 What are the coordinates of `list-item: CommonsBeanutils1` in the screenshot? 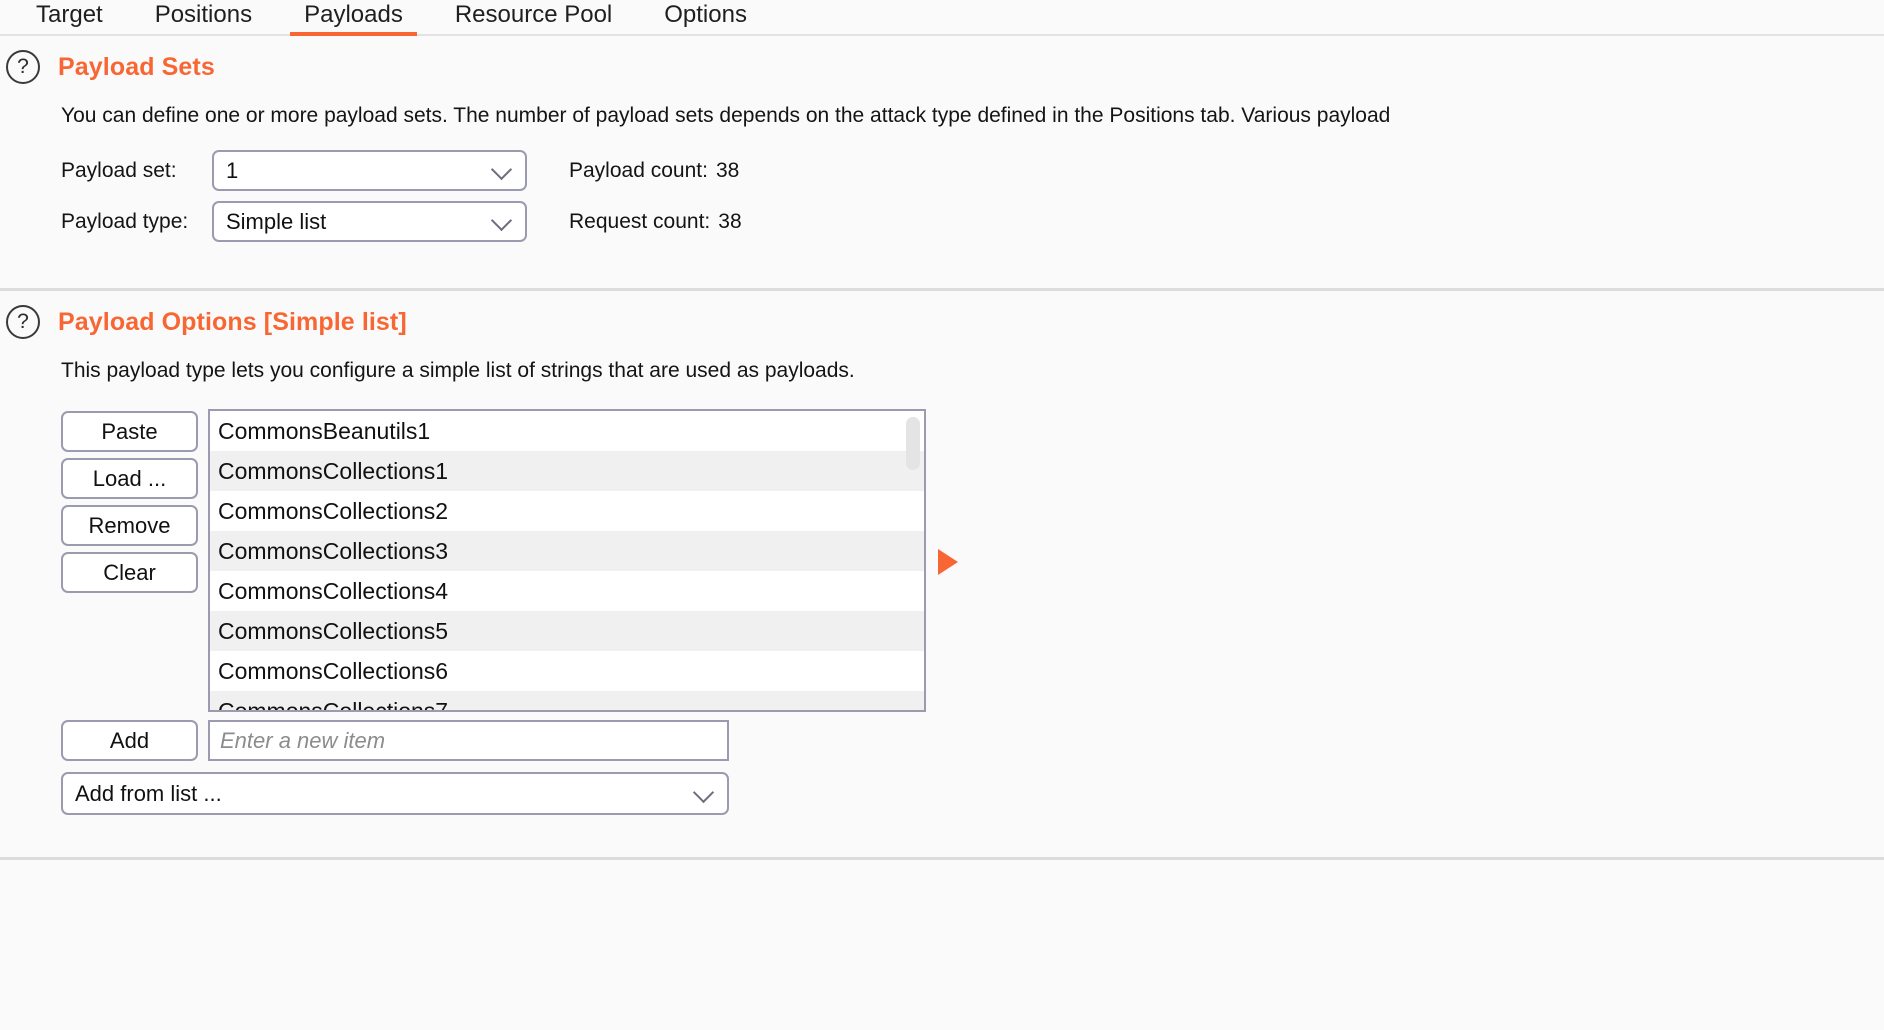 It's located at (567, 431).